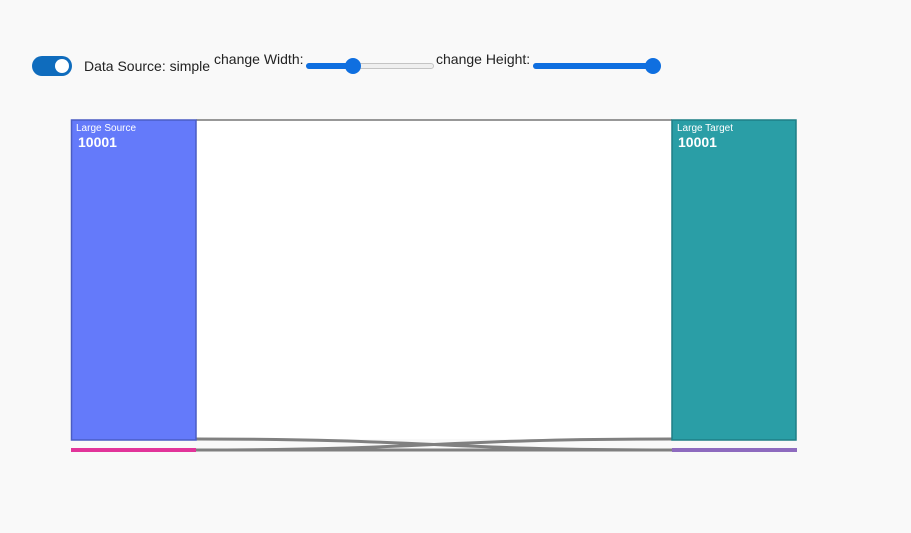 The image size is (911, 533). Describe the element at coordinates (734, 280) in the screenshot. I see `sankey-node-large-target` at that location.